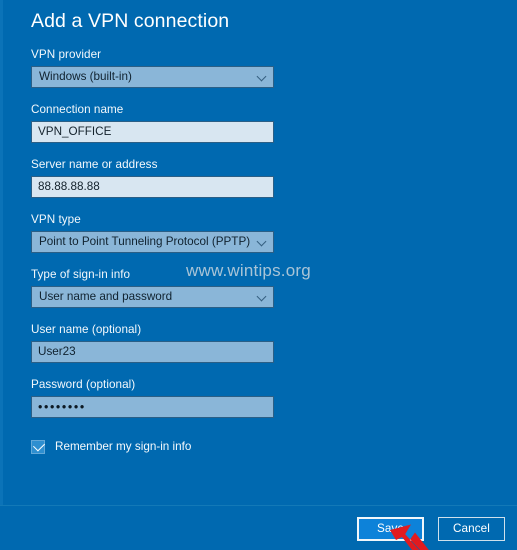  Describe the element at coordinates (94, 164) in the screenshot. I see `server-address-label: Server name or address` at that location.